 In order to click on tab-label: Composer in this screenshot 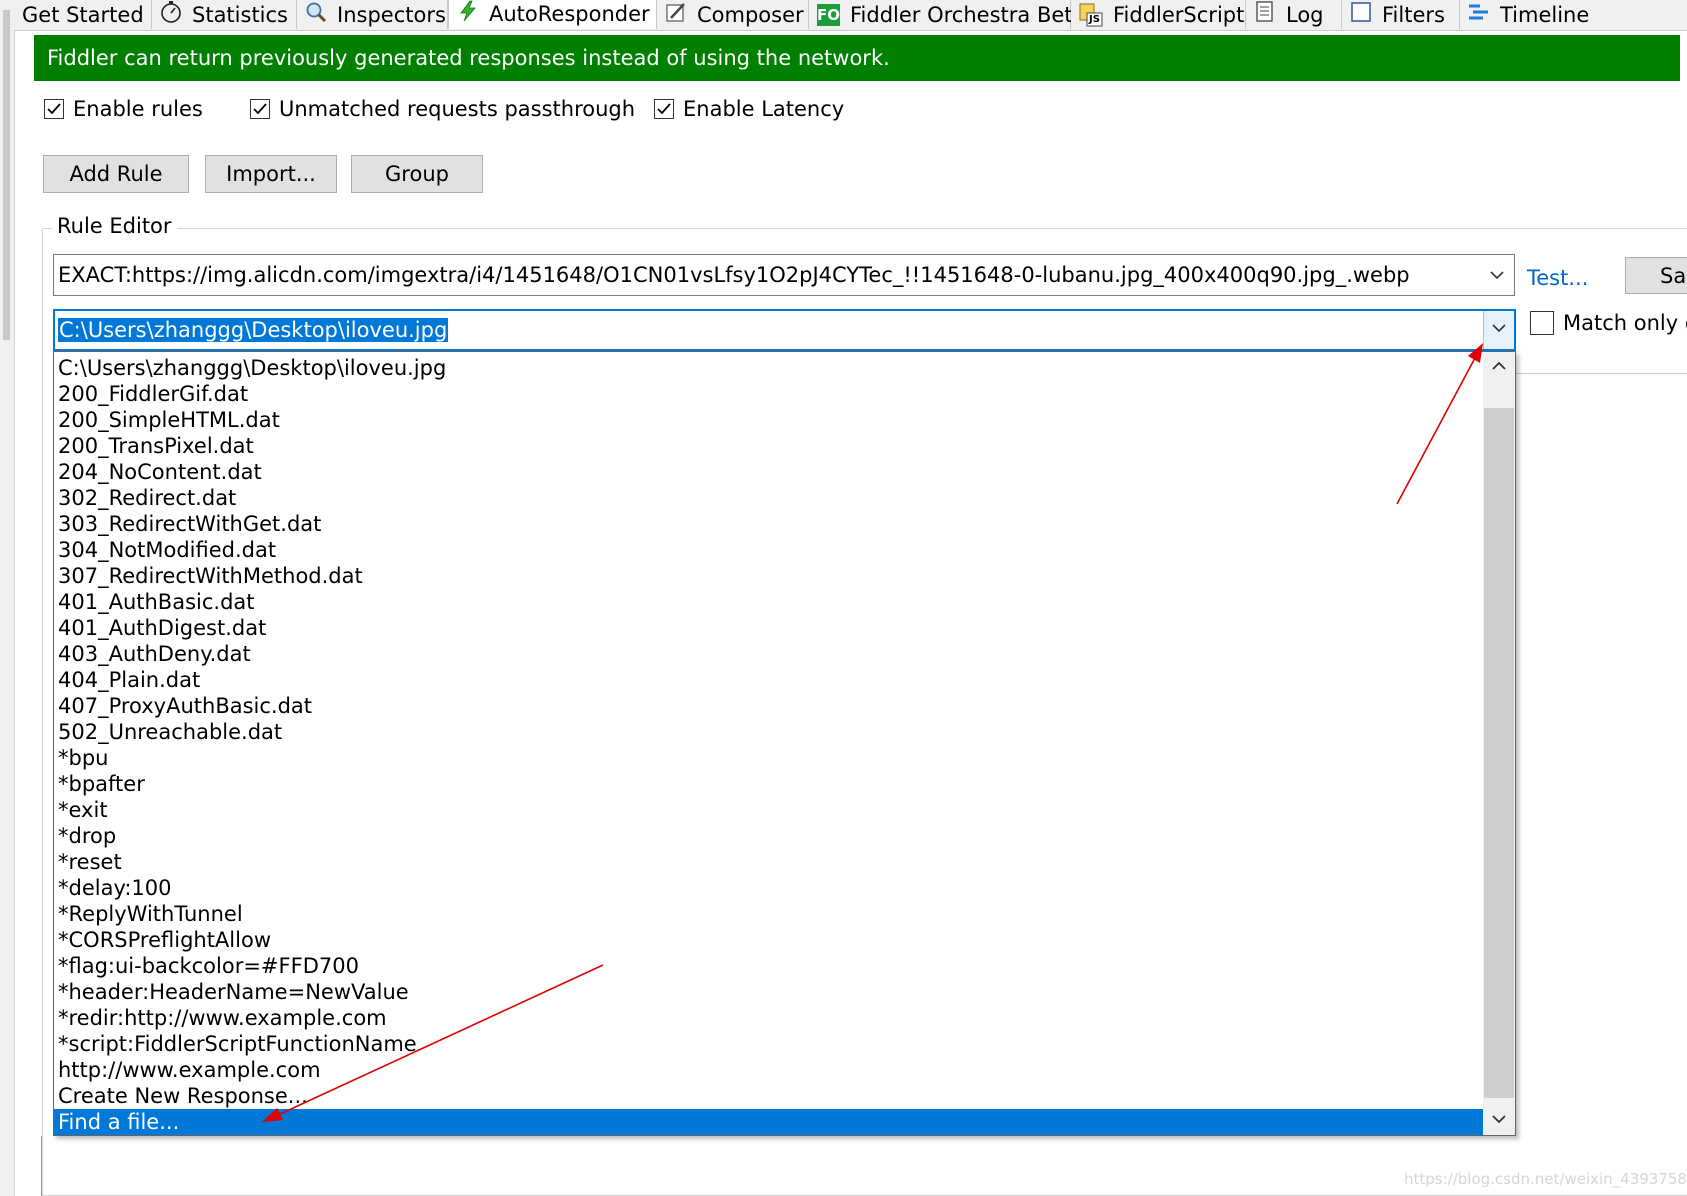, I will do `click(750, 14)`.